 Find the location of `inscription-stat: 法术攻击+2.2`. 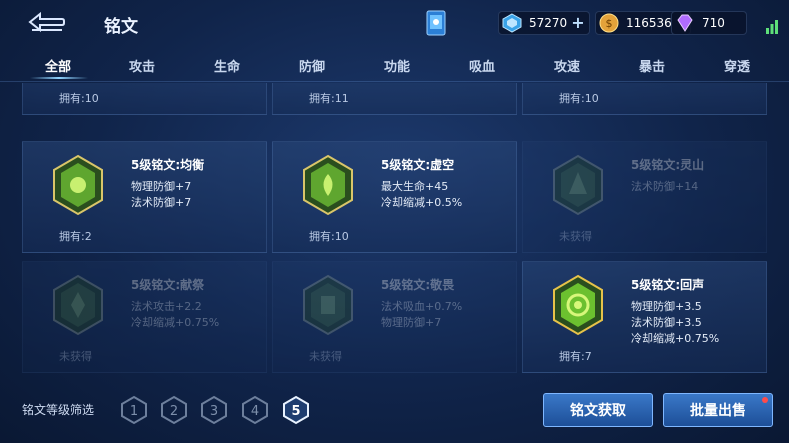

inscription-stat: 法术攻击+2.2 is located at coordinates (166, 306).